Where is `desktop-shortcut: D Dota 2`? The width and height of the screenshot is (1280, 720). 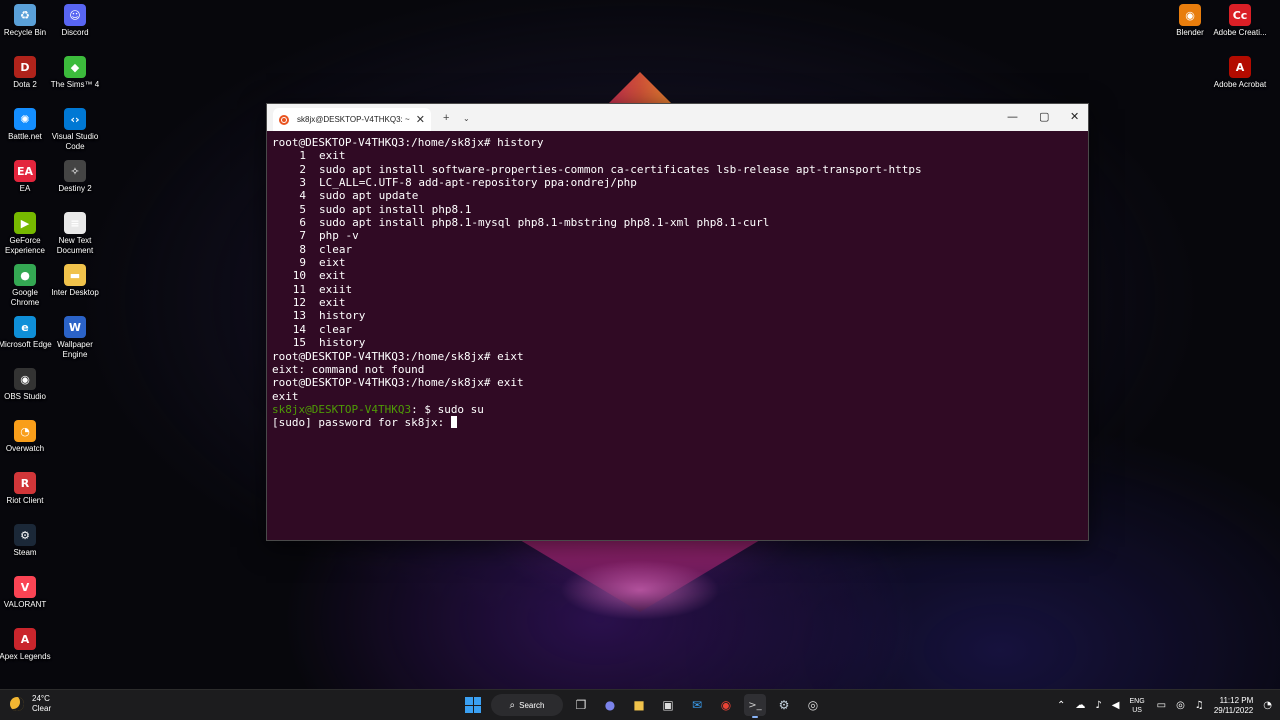
desktop-shortcut: D Dota 2 is located at coordinates (25, 73).